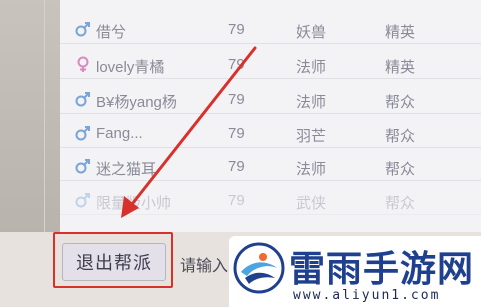 This screenshot has height=307, width=481. Describe the element at coordinates (30, 116) in the screenshot. I see `left-frame` at that location.